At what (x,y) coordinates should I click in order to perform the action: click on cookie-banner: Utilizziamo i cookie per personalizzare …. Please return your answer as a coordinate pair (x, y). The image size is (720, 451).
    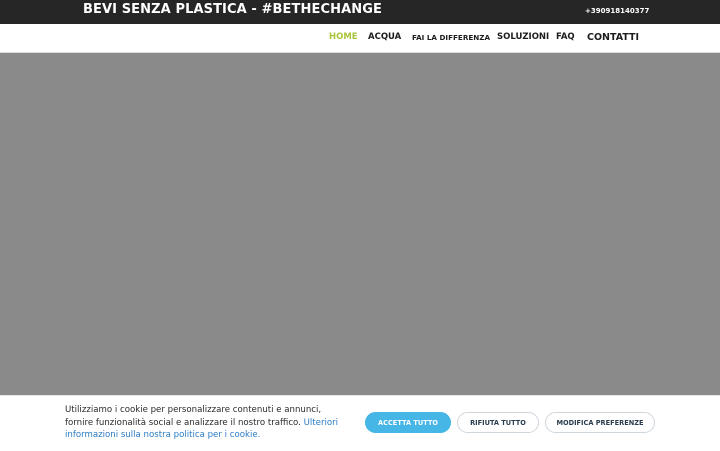
    Looking at the image, I should click on (360, 423).